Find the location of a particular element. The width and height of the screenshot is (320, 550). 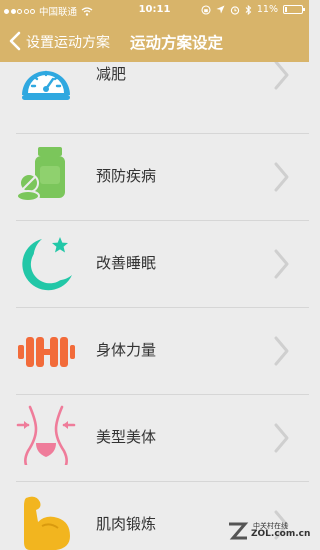

list-item-label: 美型美体 is located at coordinates (126, 437).